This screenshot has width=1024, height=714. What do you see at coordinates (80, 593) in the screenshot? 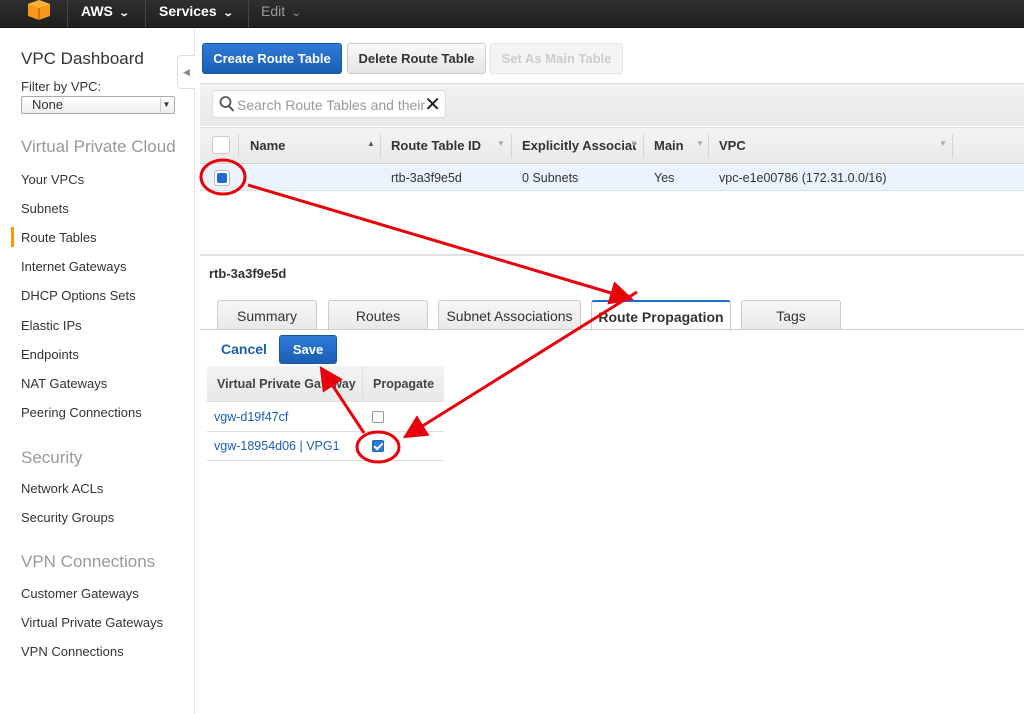
I see `sidebar-item-customer-gateways: Customer Gateways` at bounding box center [80, 593].